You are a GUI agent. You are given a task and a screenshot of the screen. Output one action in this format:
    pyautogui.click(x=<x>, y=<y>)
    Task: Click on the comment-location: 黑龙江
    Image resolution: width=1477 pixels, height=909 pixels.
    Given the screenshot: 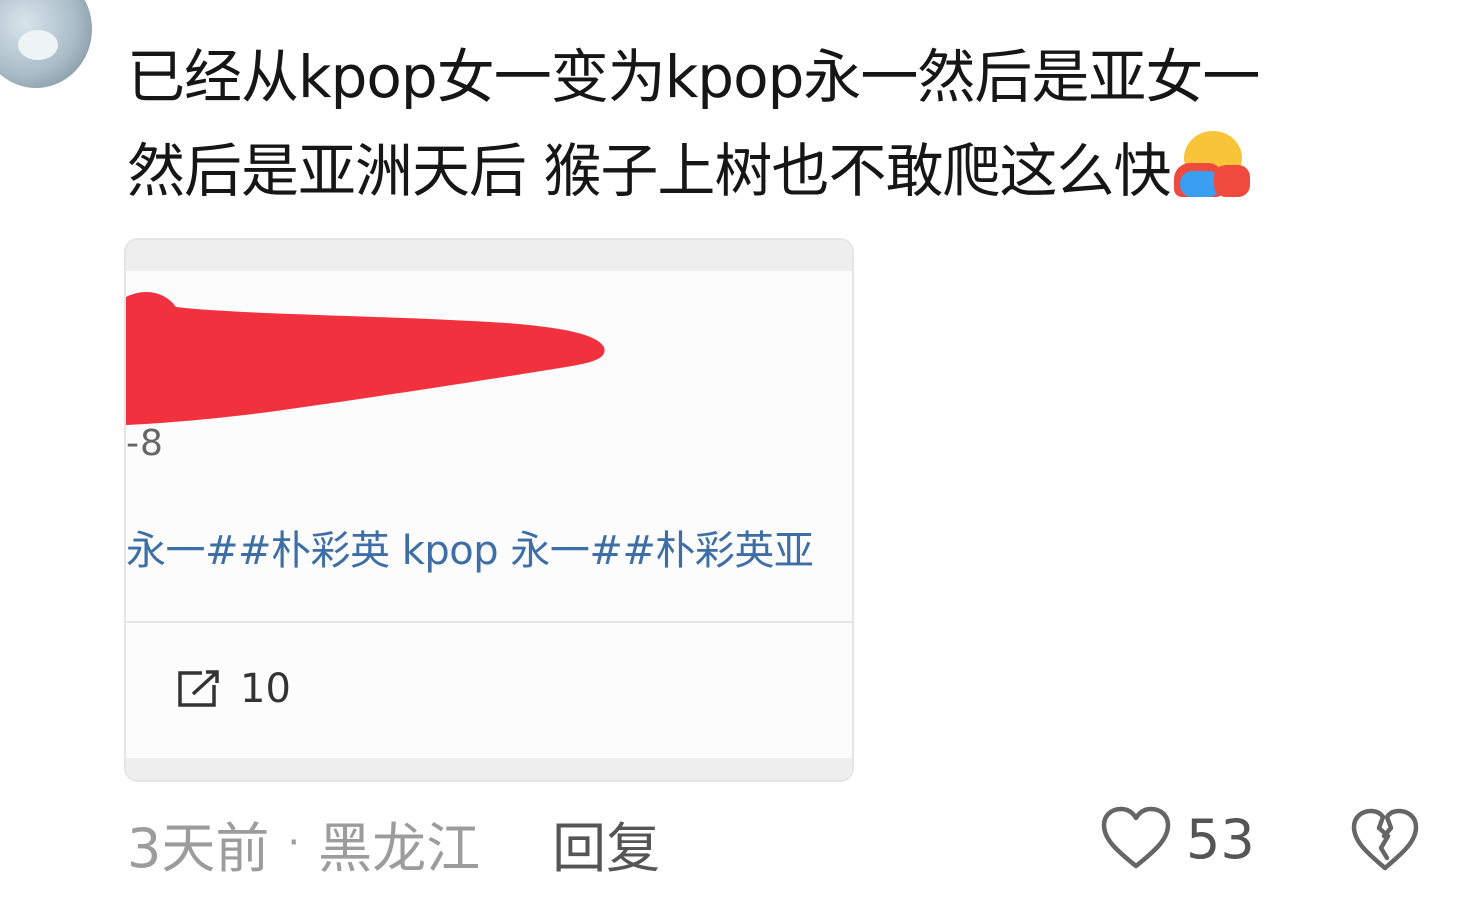 What is the action you would take?
    pyautogui.click(x=399, y=848)
    